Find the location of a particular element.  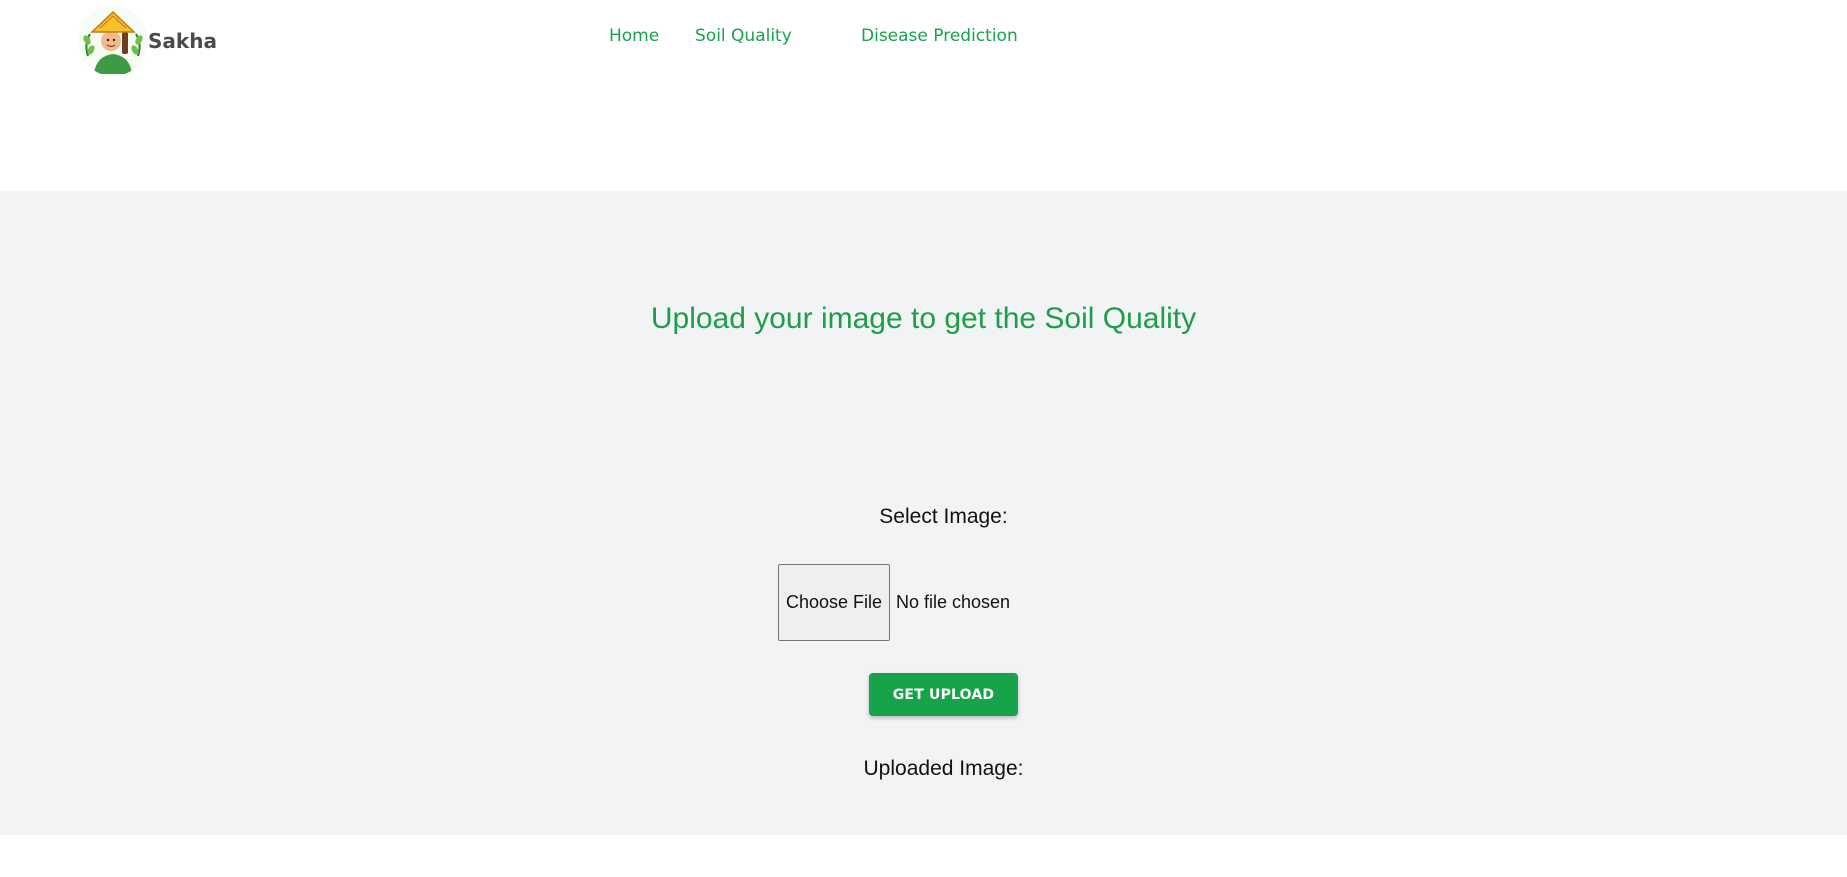

nav-soil-quality: Soil Quality is located at coordinates (743, 36).